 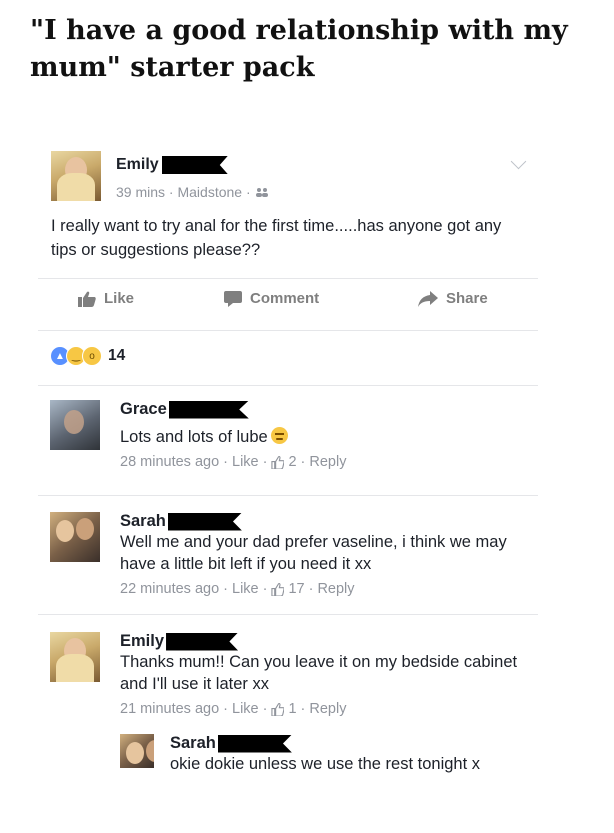 What do you see at coordinates (169, 709) in the screenshot?
I see `comment-time: 21 minutes ago` at bounding box center [169, 709].